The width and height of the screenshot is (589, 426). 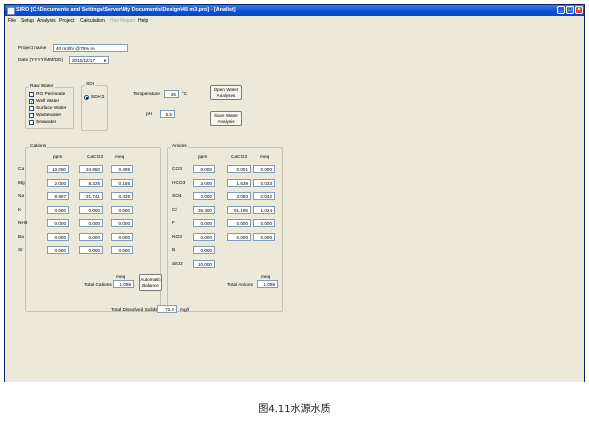 What do you see at coordinates (149, 114) in the screenshot?
I see `ph-label: pH` at bounding box center [149, 114].